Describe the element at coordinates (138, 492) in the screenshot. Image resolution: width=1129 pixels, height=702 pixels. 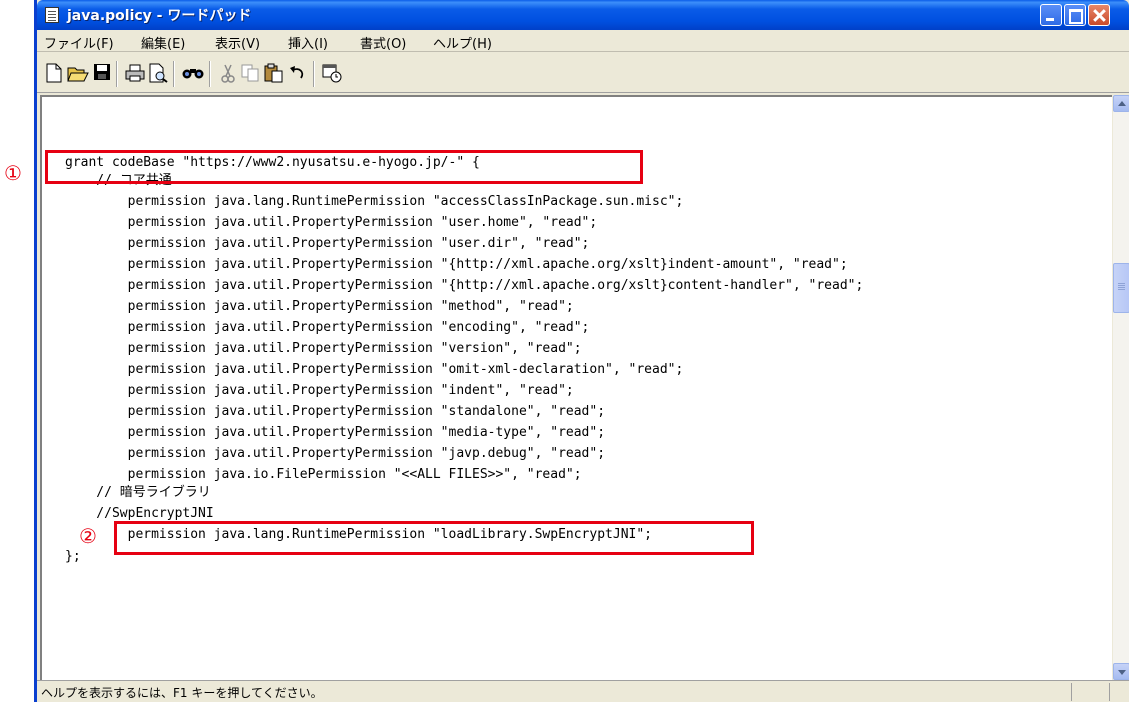
I see `code-line: // 暗号ライブラリ` at that location.